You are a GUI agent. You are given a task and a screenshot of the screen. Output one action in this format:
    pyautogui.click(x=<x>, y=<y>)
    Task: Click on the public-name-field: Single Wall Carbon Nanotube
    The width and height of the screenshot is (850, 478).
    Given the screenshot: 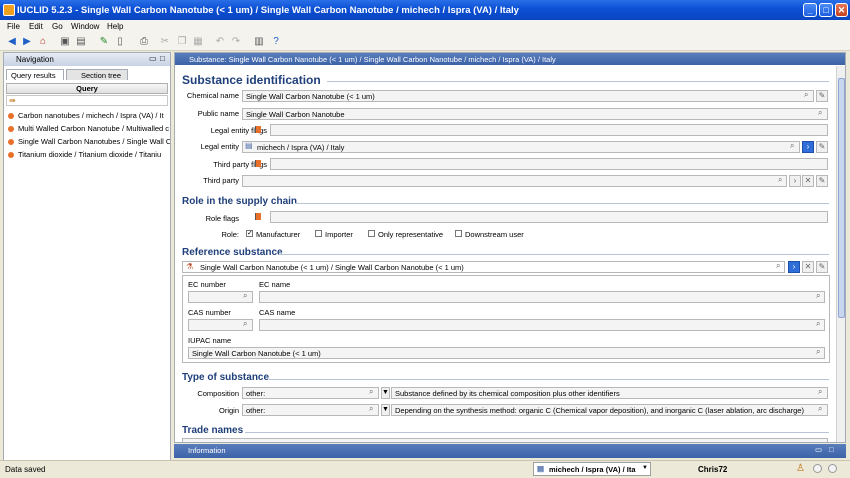 What is the action you would take?
    pyautogui.click(x=535, y=114)
    